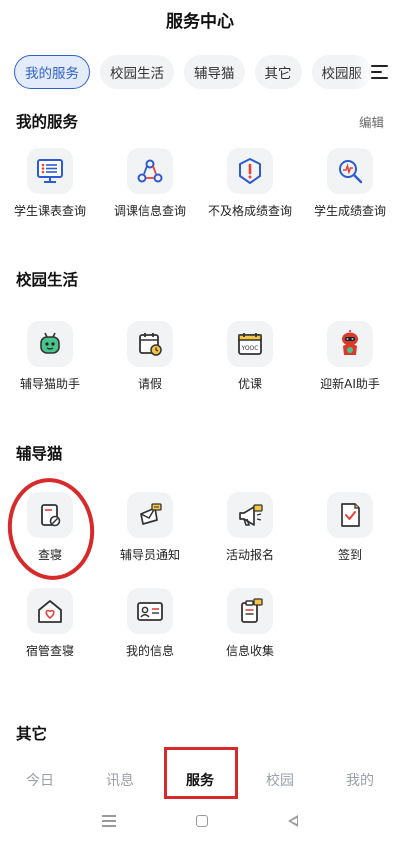 The image size is (400, 844). I want to click on tab-other: 其它, so click(278, 72).